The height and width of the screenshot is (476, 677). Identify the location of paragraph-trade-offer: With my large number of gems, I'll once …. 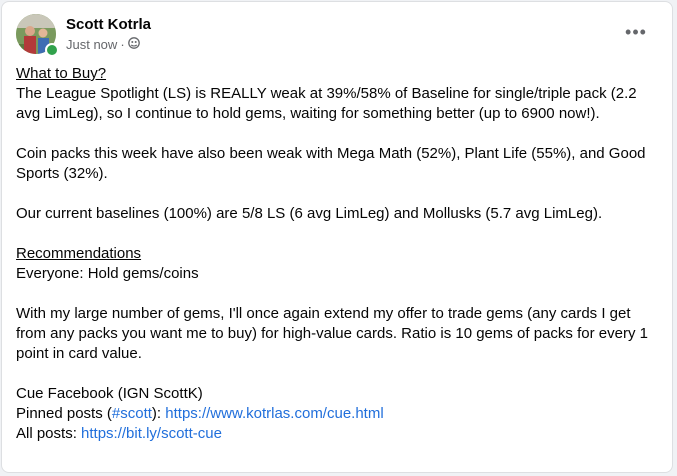
(332, 333).